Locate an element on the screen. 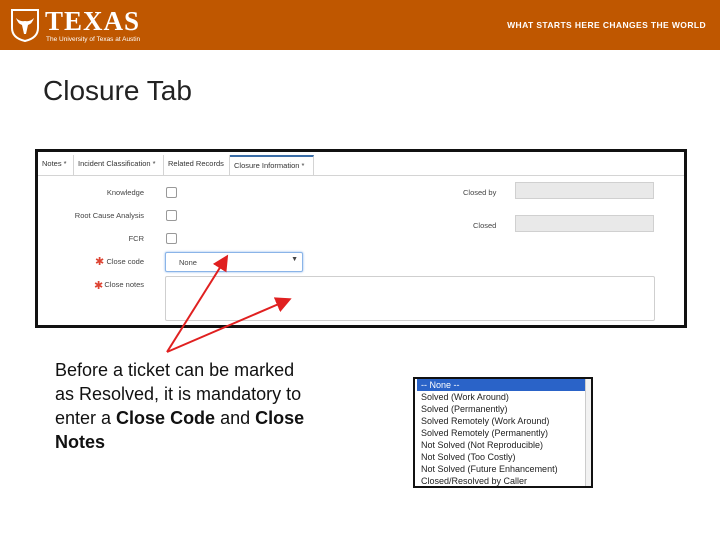 This screenshot has height=540, width=720. dd-option: Closed/Resolved by Caller is located at coordinates (501, 481).